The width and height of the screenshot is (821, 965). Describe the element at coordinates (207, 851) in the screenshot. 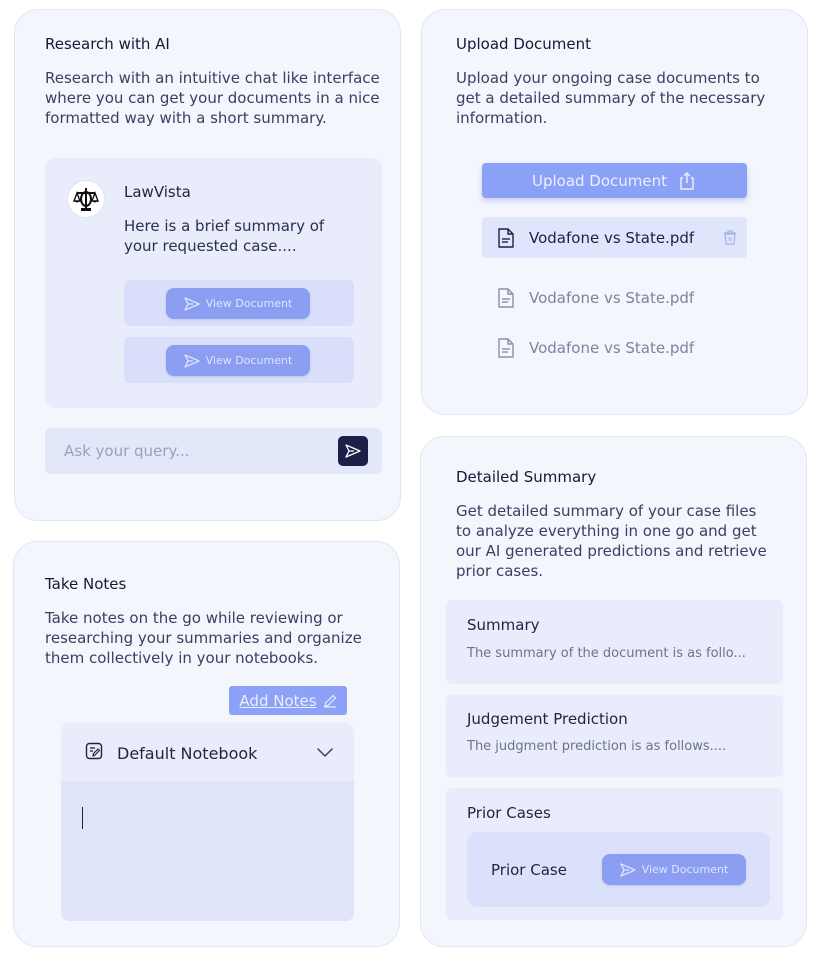

I see `note-editor` at that location.